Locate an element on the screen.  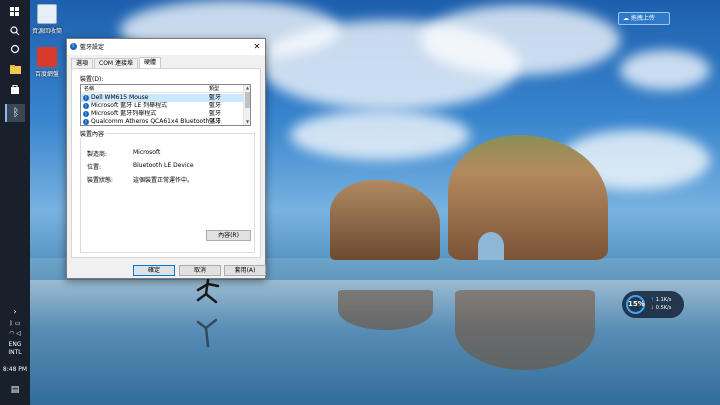
cloud-upload-icon: ☁ is located at coordinates (626, 18).